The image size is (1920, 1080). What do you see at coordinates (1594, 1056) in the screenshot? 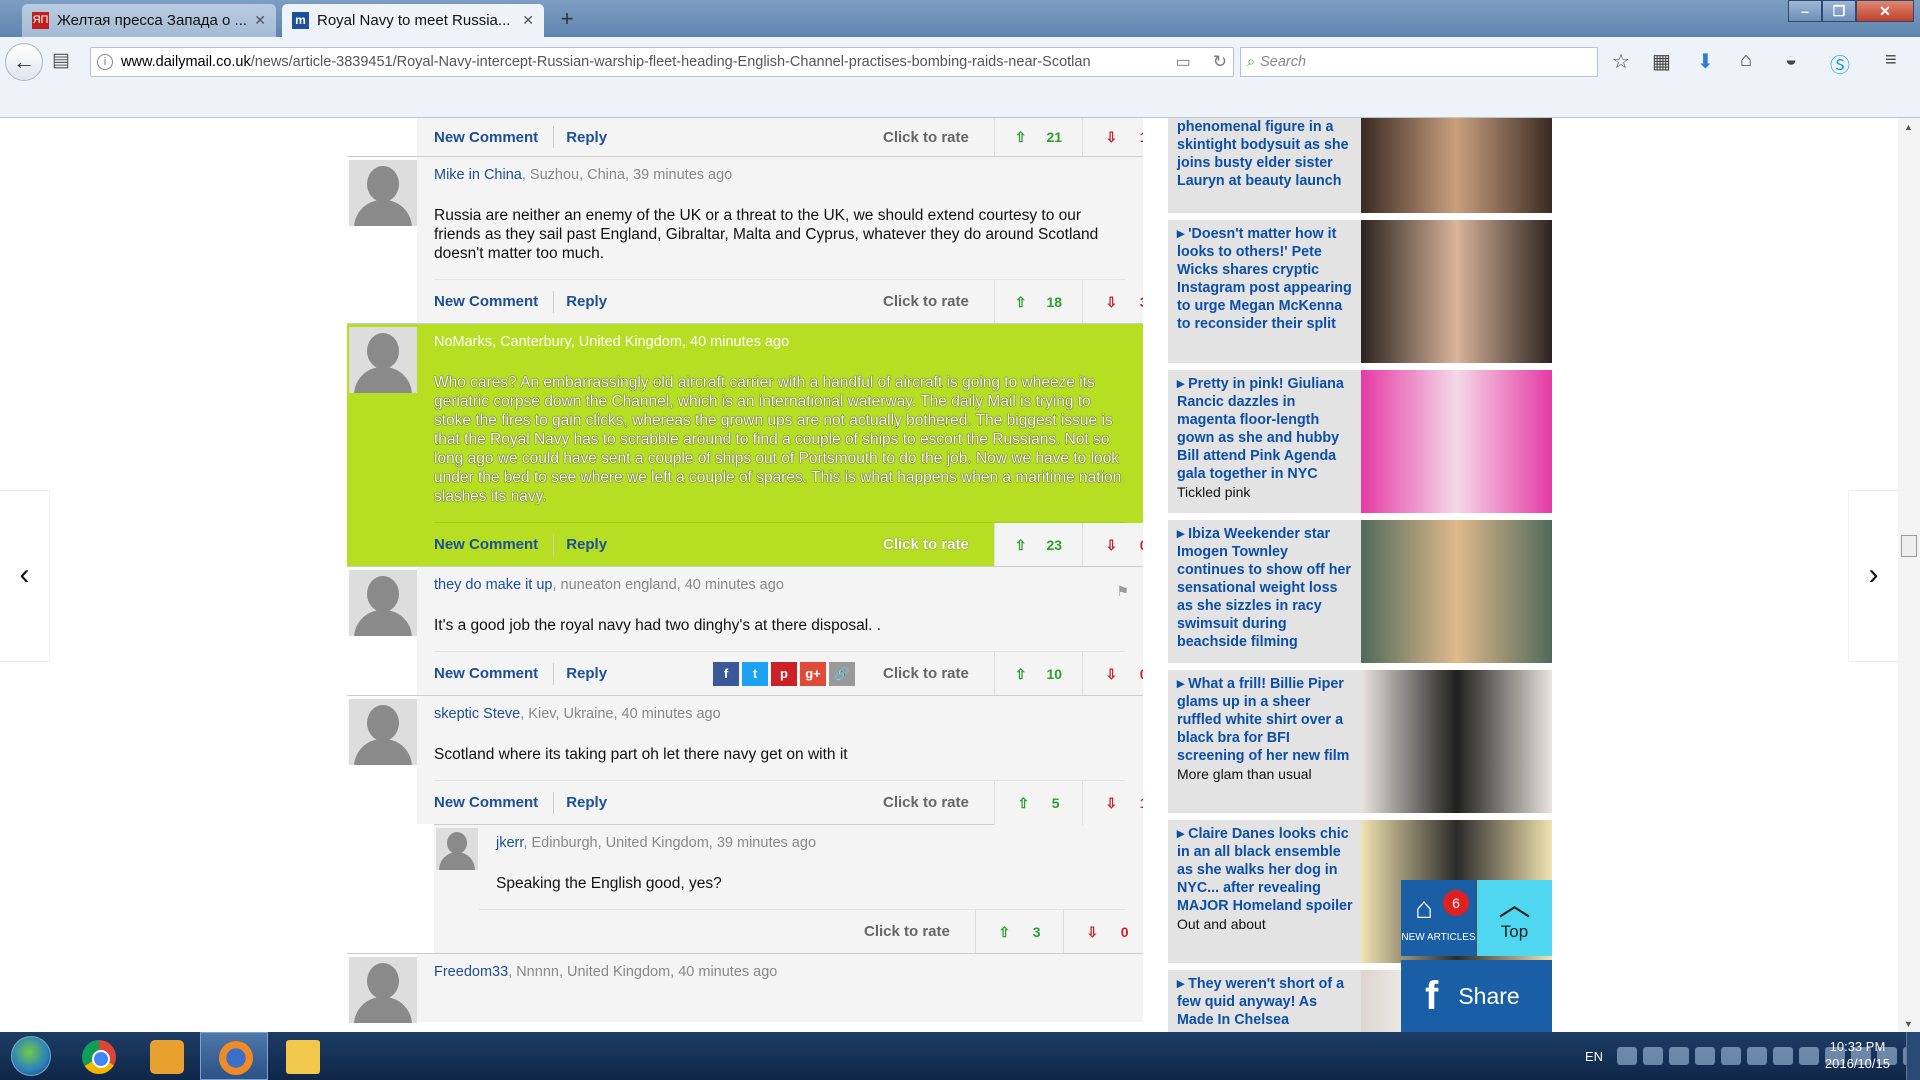
I see `language-indicator: EN` at bounding box center [1594, 1056].